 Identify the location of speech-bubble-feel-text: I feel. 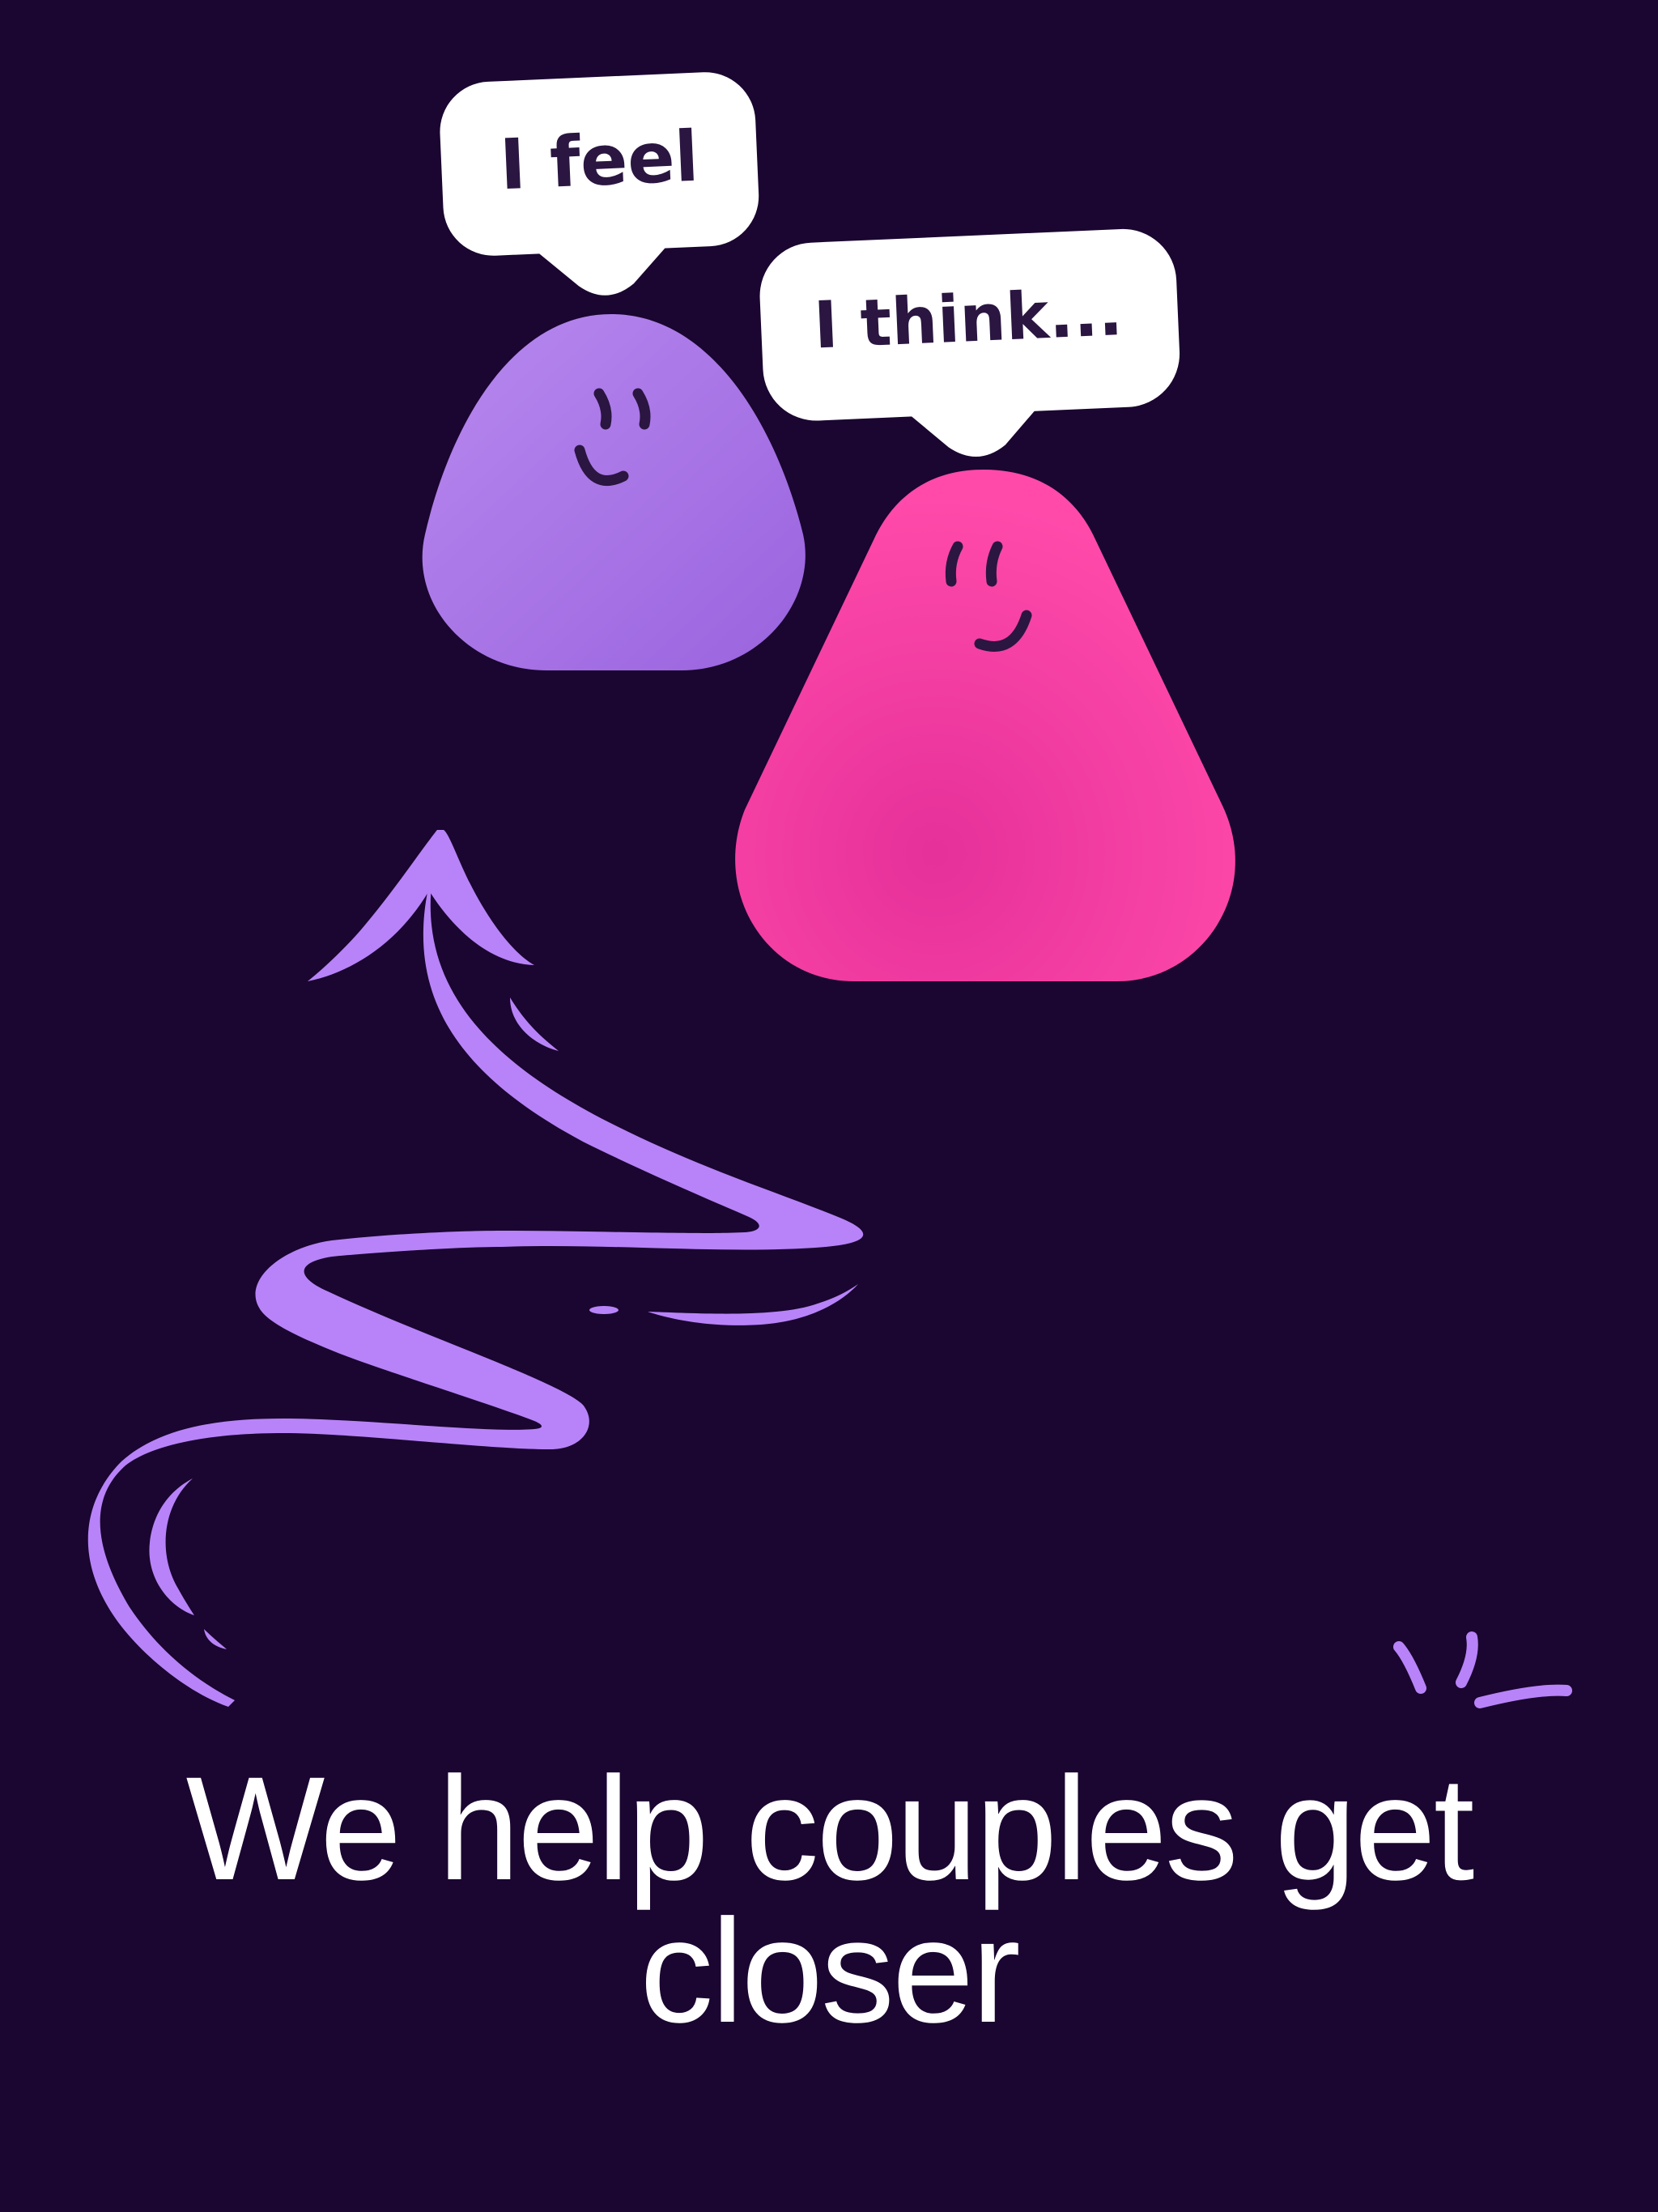
(599, 162).